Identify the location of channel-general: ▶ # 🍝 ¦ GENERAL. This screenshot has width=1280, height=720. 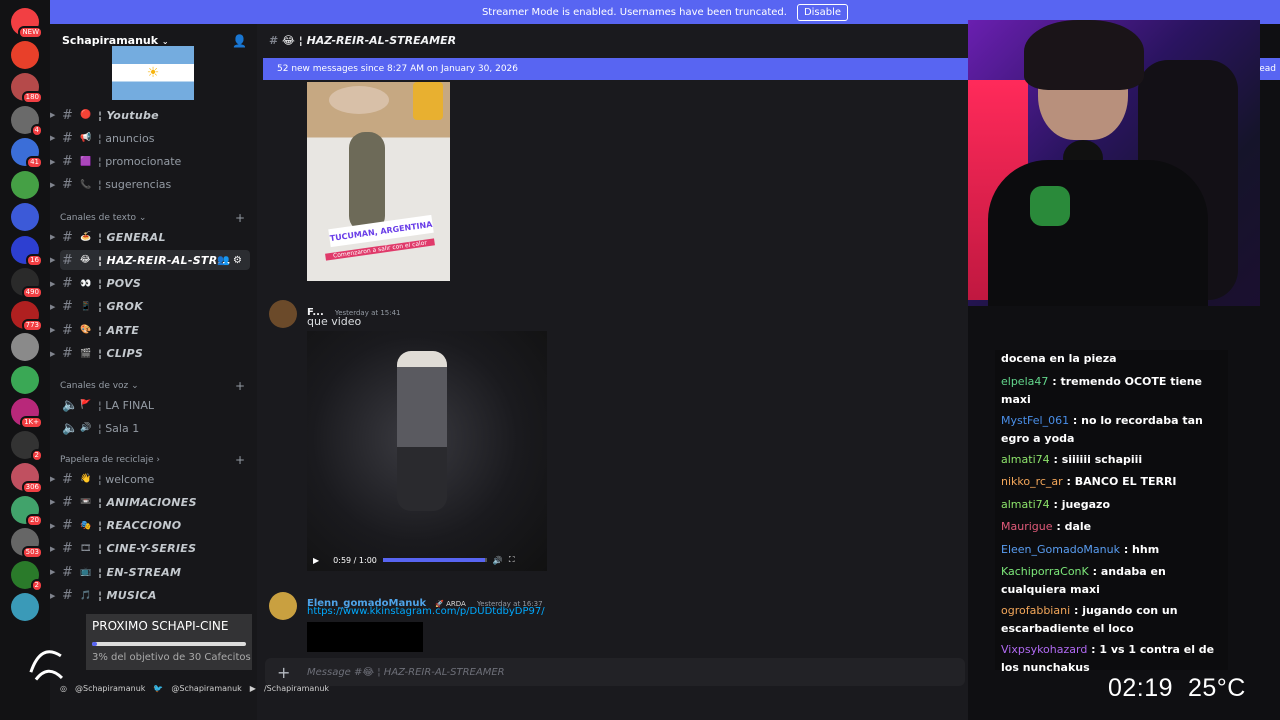
(150, 237).